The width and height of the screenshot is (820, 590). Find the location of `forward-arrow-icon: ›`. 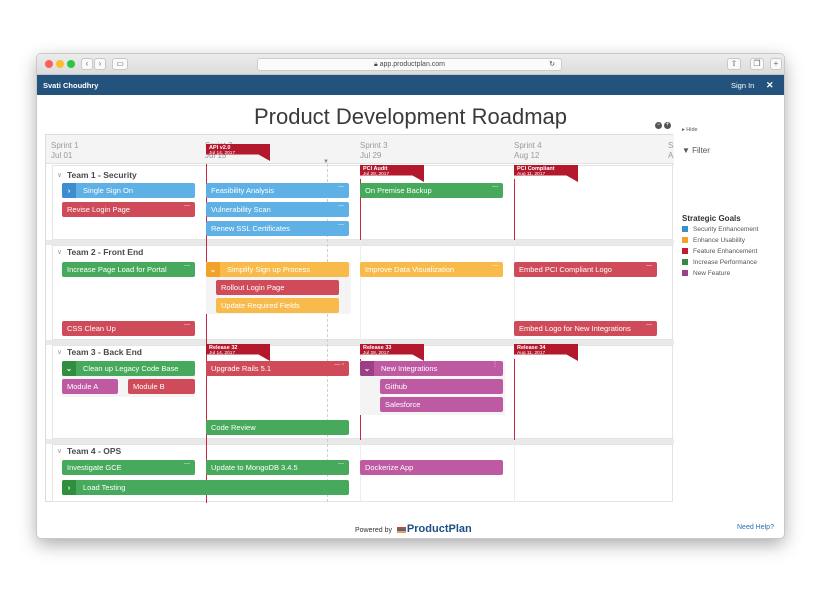

forward-arrow-icon: › is located at coordinates (100, 64).